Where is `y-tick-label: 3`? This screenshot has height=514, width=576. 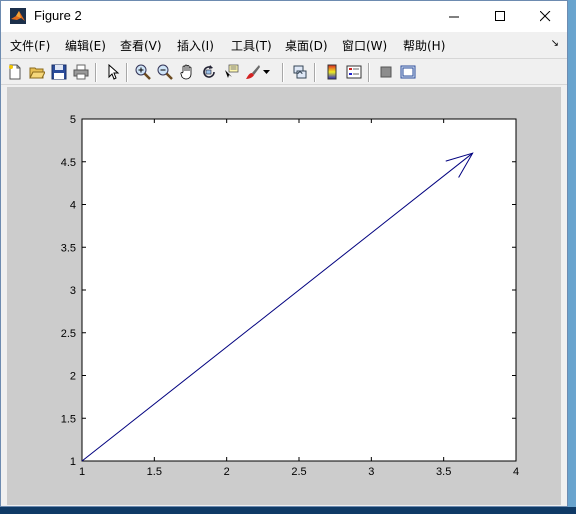
y-tick-label: 3 is located at coordinates (73, 291).